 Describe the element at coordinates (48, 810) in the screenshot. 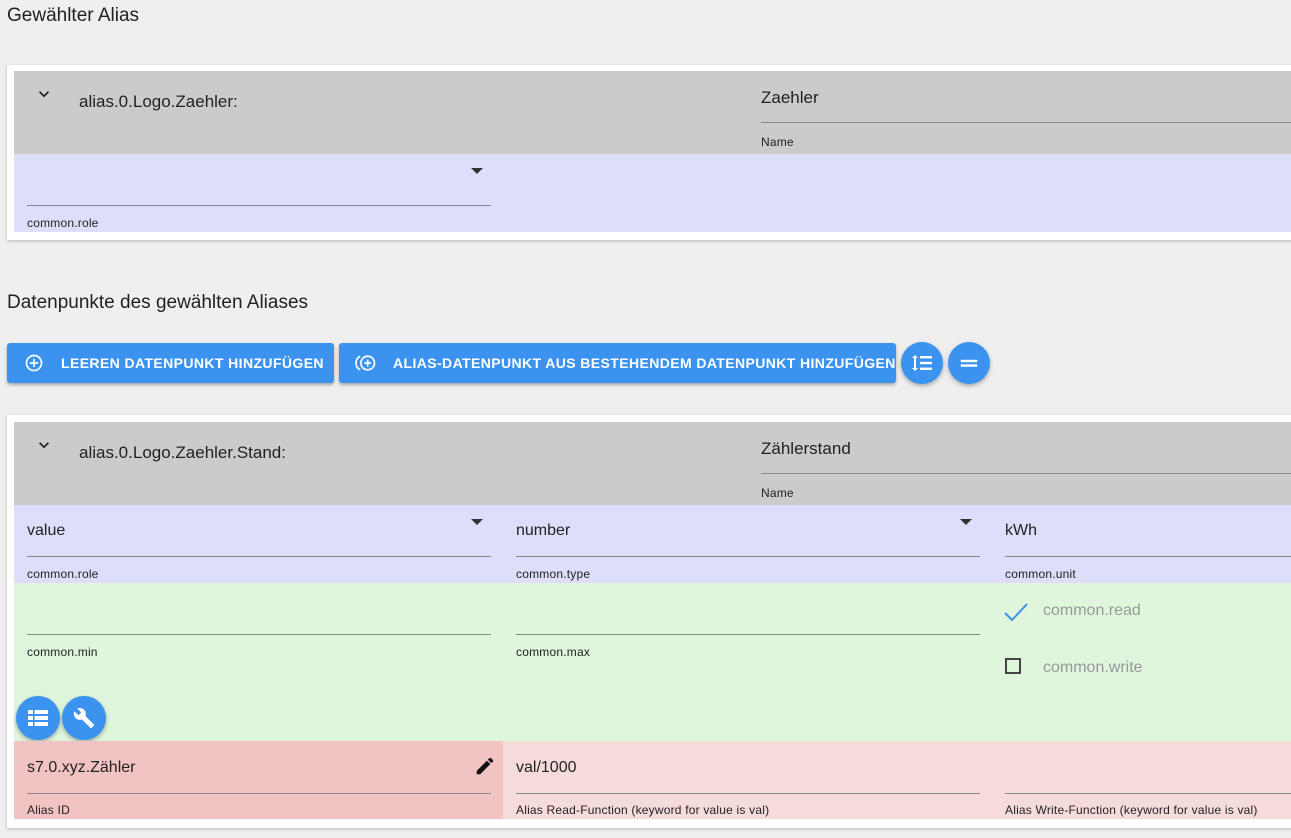

I see `alias-target-label: Alias ID` at that location.